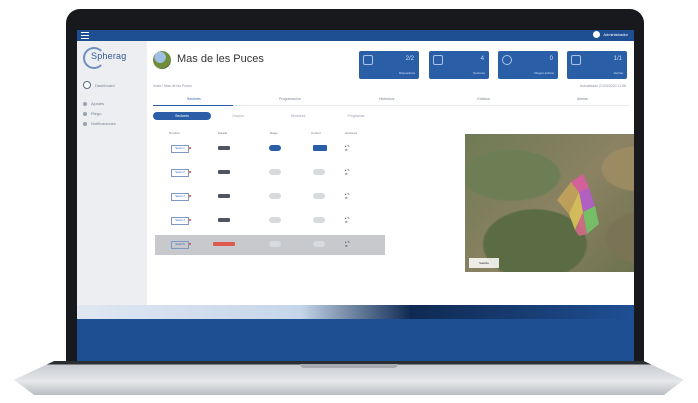 The image size is (698, 403). Describe the element at coordinates (182, 116) in the screenshot. I see `subtab-sectores: Sectores` at that location.